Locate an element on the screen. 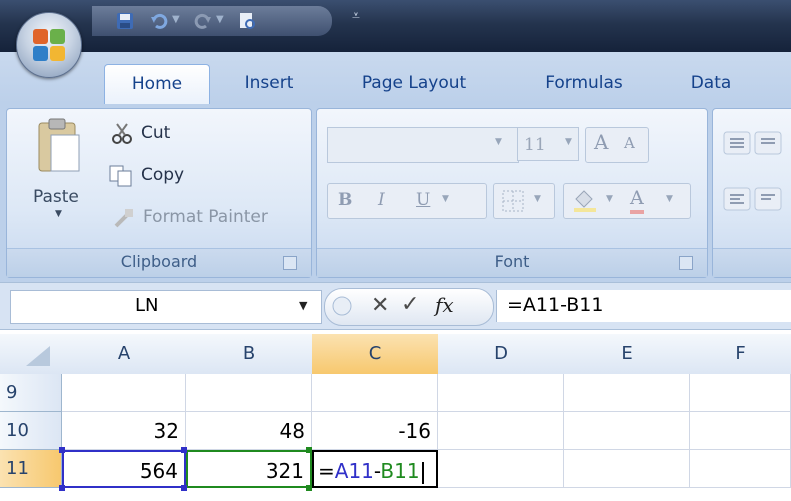  quick-access-toolbar: ▼ ▼ is located at coordinates (212, 21).